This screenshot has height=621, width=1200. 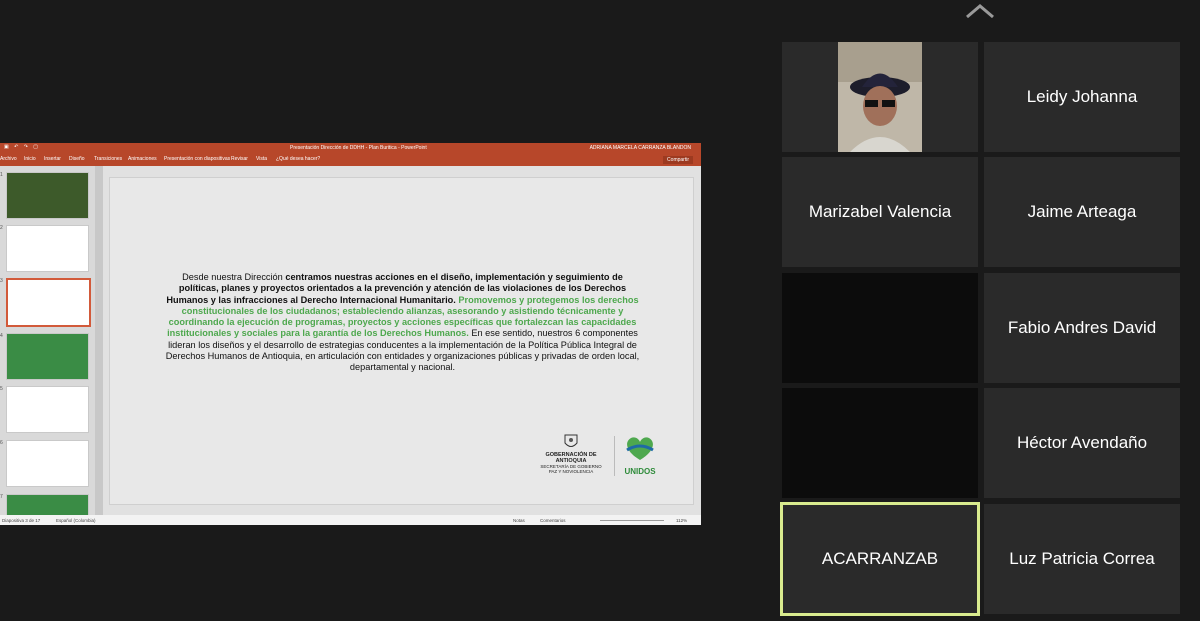 I want to click on tab-presentacion: Presentación con diapositivas, so click(x=197, y=159).